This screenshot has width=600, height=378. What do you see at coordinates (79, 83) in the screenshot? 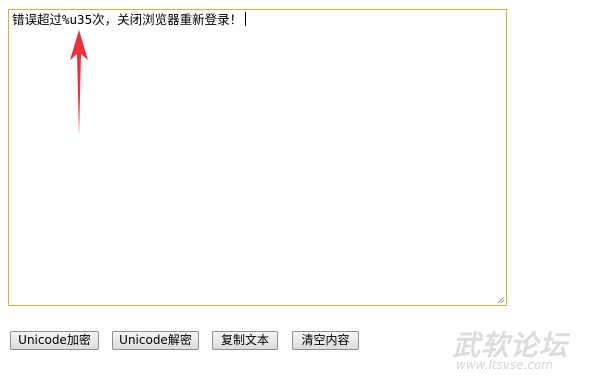
I see `red-arrow-annotation` at bounding box center [79, 83].